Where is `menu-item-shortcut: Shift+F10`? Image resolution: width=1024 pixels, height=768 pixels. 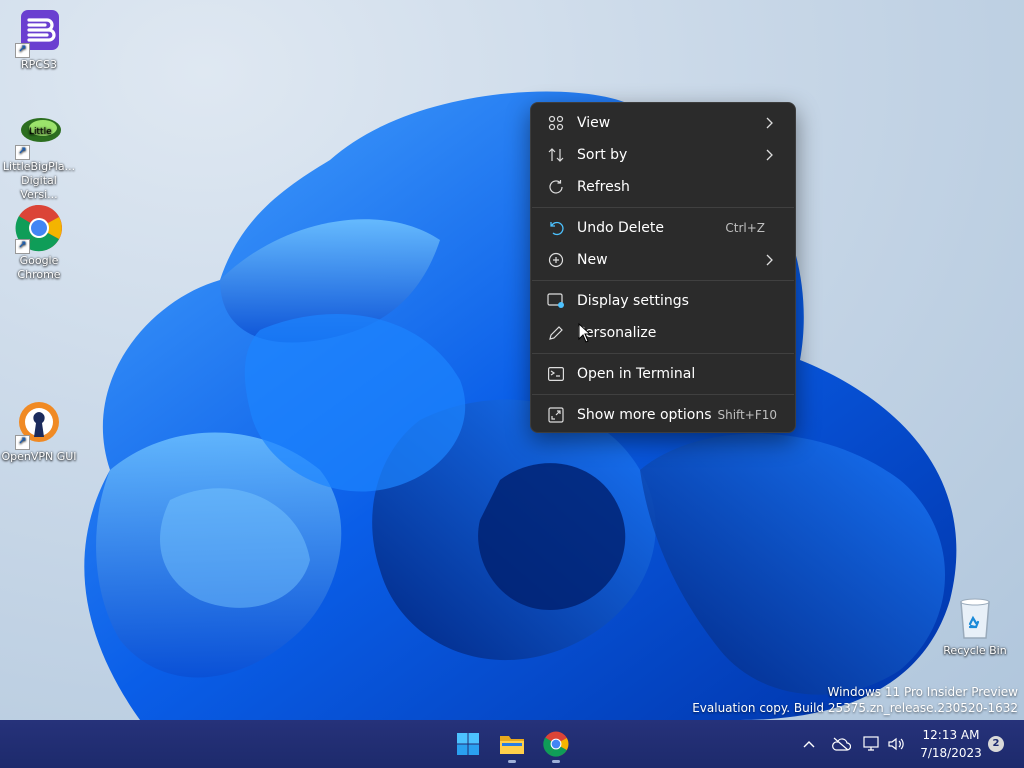 menu-item-shortcut: Shift+F10 is located at coordinates (747, 415).